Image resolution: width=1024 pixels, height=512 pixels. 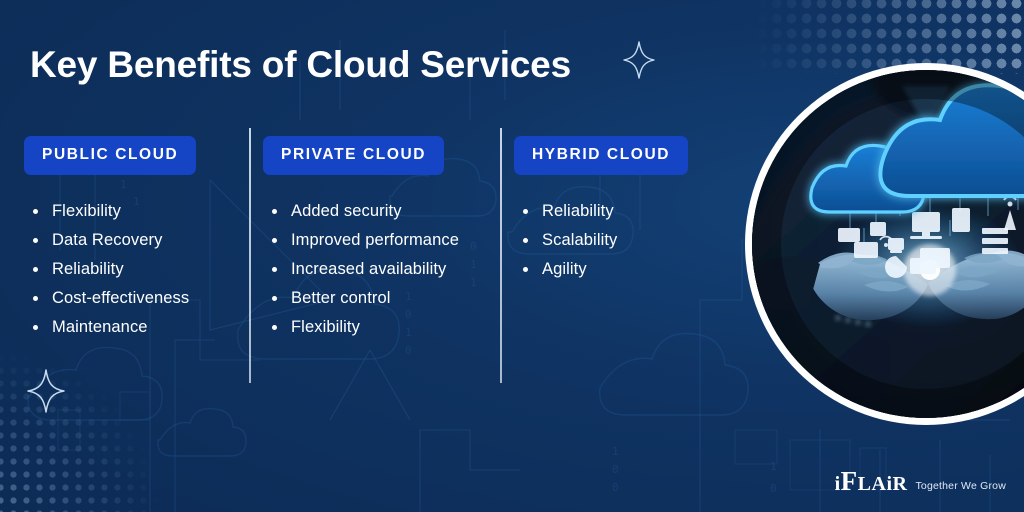 I want to click on list-item-label: Cost-effectiveness, so click(x=121, y=298).